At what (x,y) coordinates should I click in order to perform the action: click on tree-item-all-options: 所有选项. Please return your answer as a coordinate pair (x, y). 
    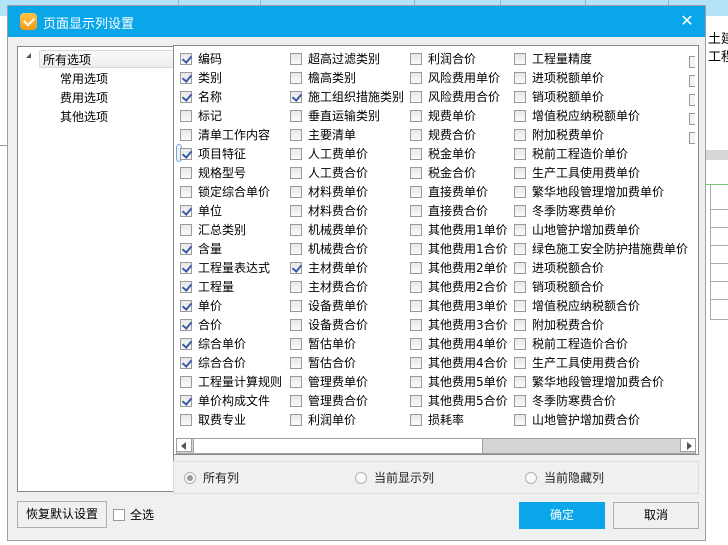
    Looking at the image, I should click on (109, 59).